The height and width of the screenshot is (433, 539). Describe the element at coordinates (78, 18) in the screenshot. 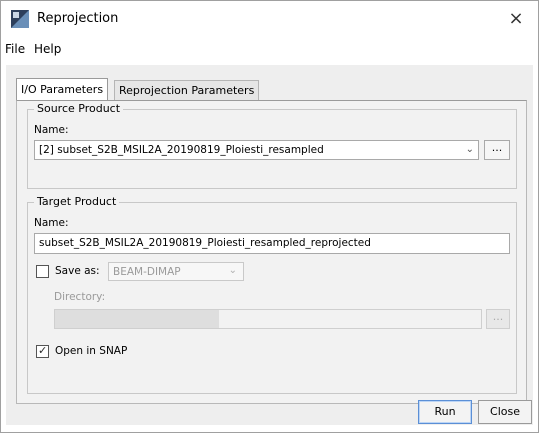

I see `window-title: Reprojection` at that location.